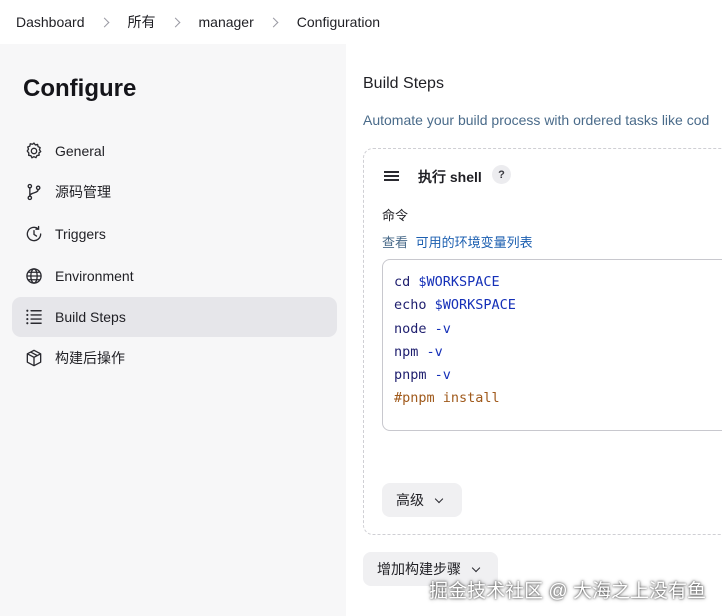 Image resolution: width=722 pixels, height=616 pixels. What do you see at coordinates (34, 234) in the screenshot?
I see `clock-icon` at bounding box center [34, 234].